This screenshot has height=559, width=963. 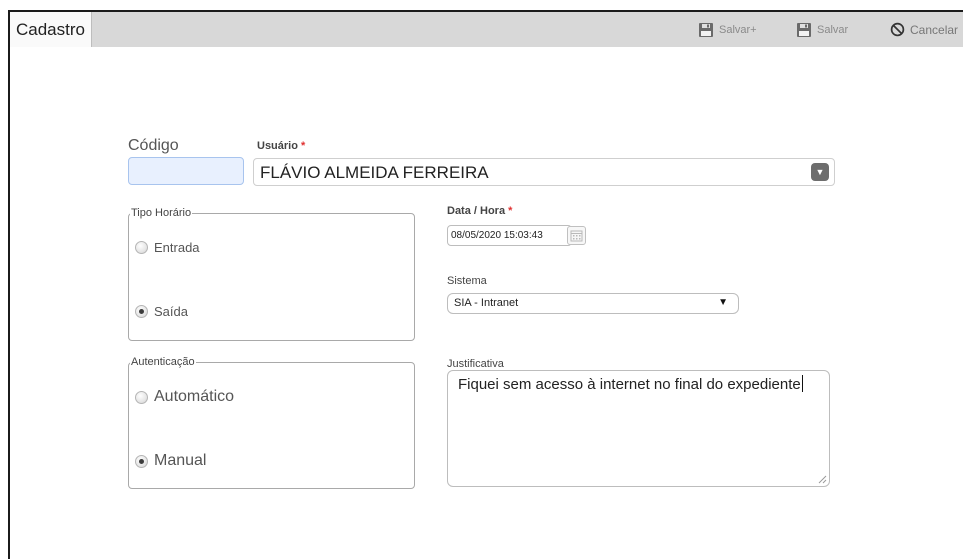 I want to click on justificativa-label: Justificativa, so click(x=475, y=364).